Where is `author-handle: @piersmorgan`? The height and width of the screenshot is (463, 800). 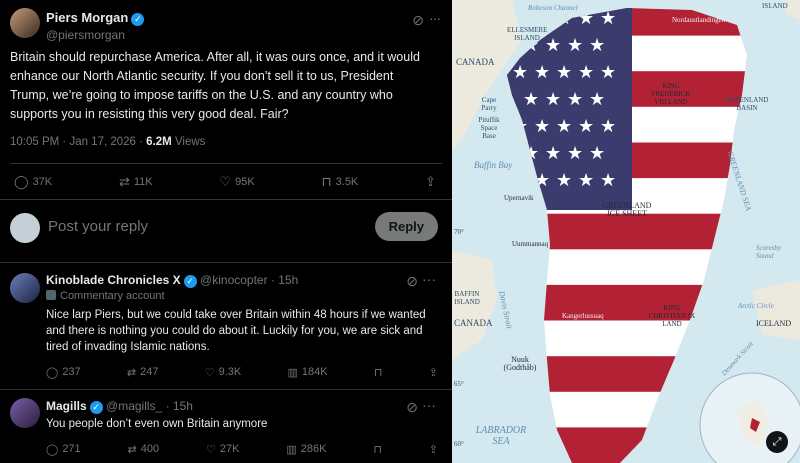
author-handle: @piersmorgan is located at coordinates (95, 35).